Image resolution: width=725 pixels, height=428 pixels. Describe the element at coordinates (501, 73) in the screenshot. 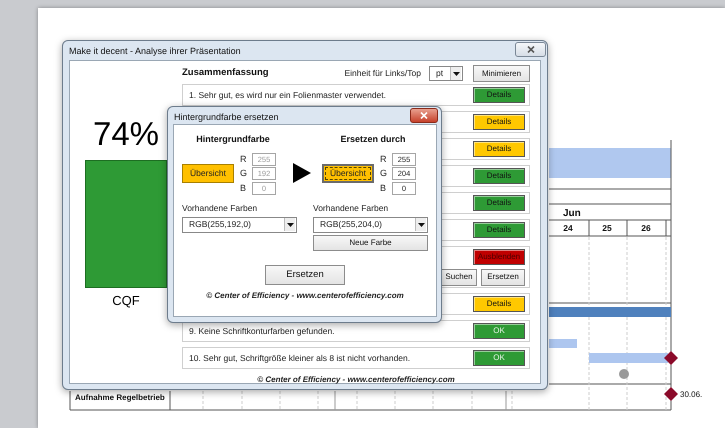

I see `minimize-button: Minimieren` at that location.